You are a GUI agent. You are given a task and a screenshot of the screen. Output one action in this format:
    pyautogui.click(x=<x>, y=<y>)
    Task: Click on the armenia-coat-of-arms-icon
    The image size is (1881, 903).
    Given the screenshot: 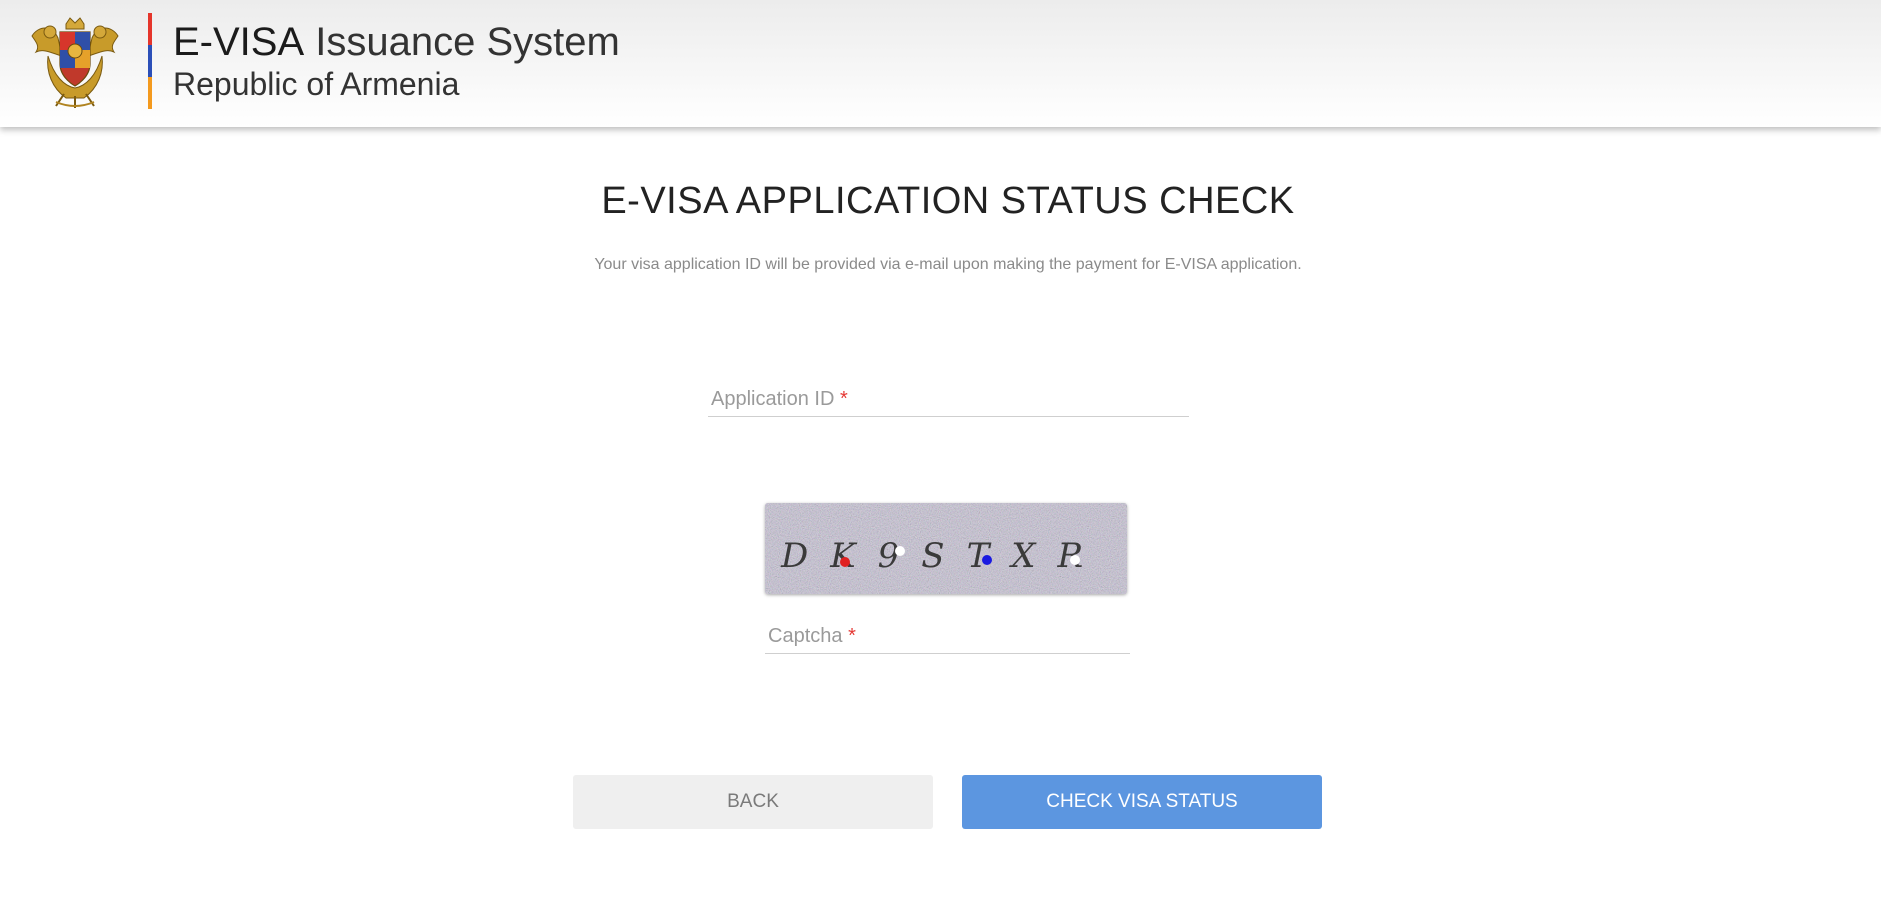 What is the action you would take?
    pyautogui.click(x=75, y=62)
    